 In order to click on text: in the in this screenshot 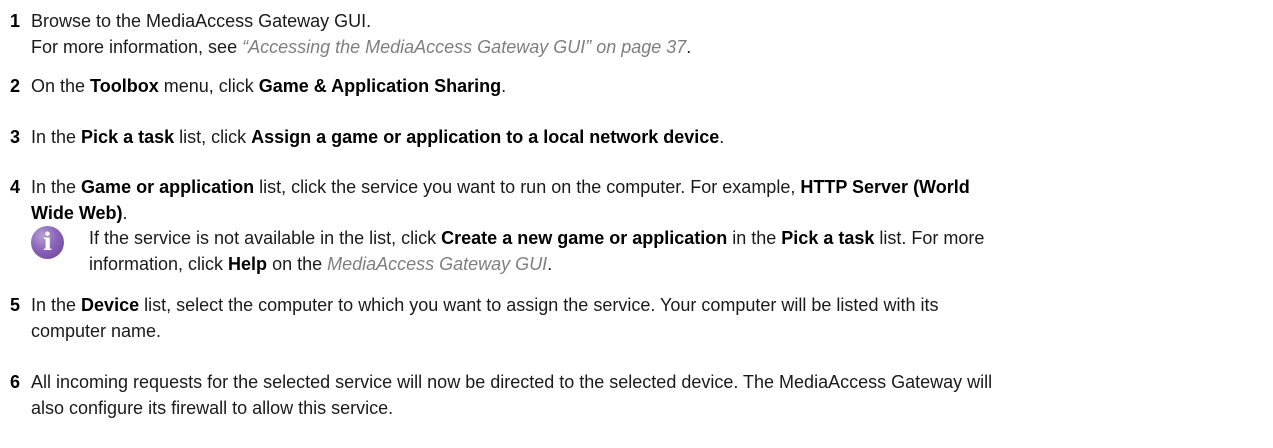, I will do `click(754, 238)`.